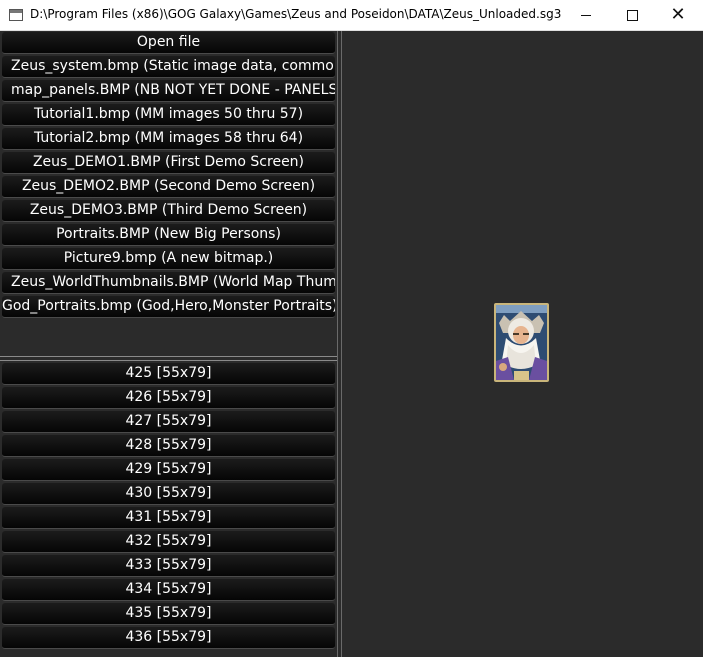  I want to click on image-list-item: 432 [55x79], so click(168, 542).